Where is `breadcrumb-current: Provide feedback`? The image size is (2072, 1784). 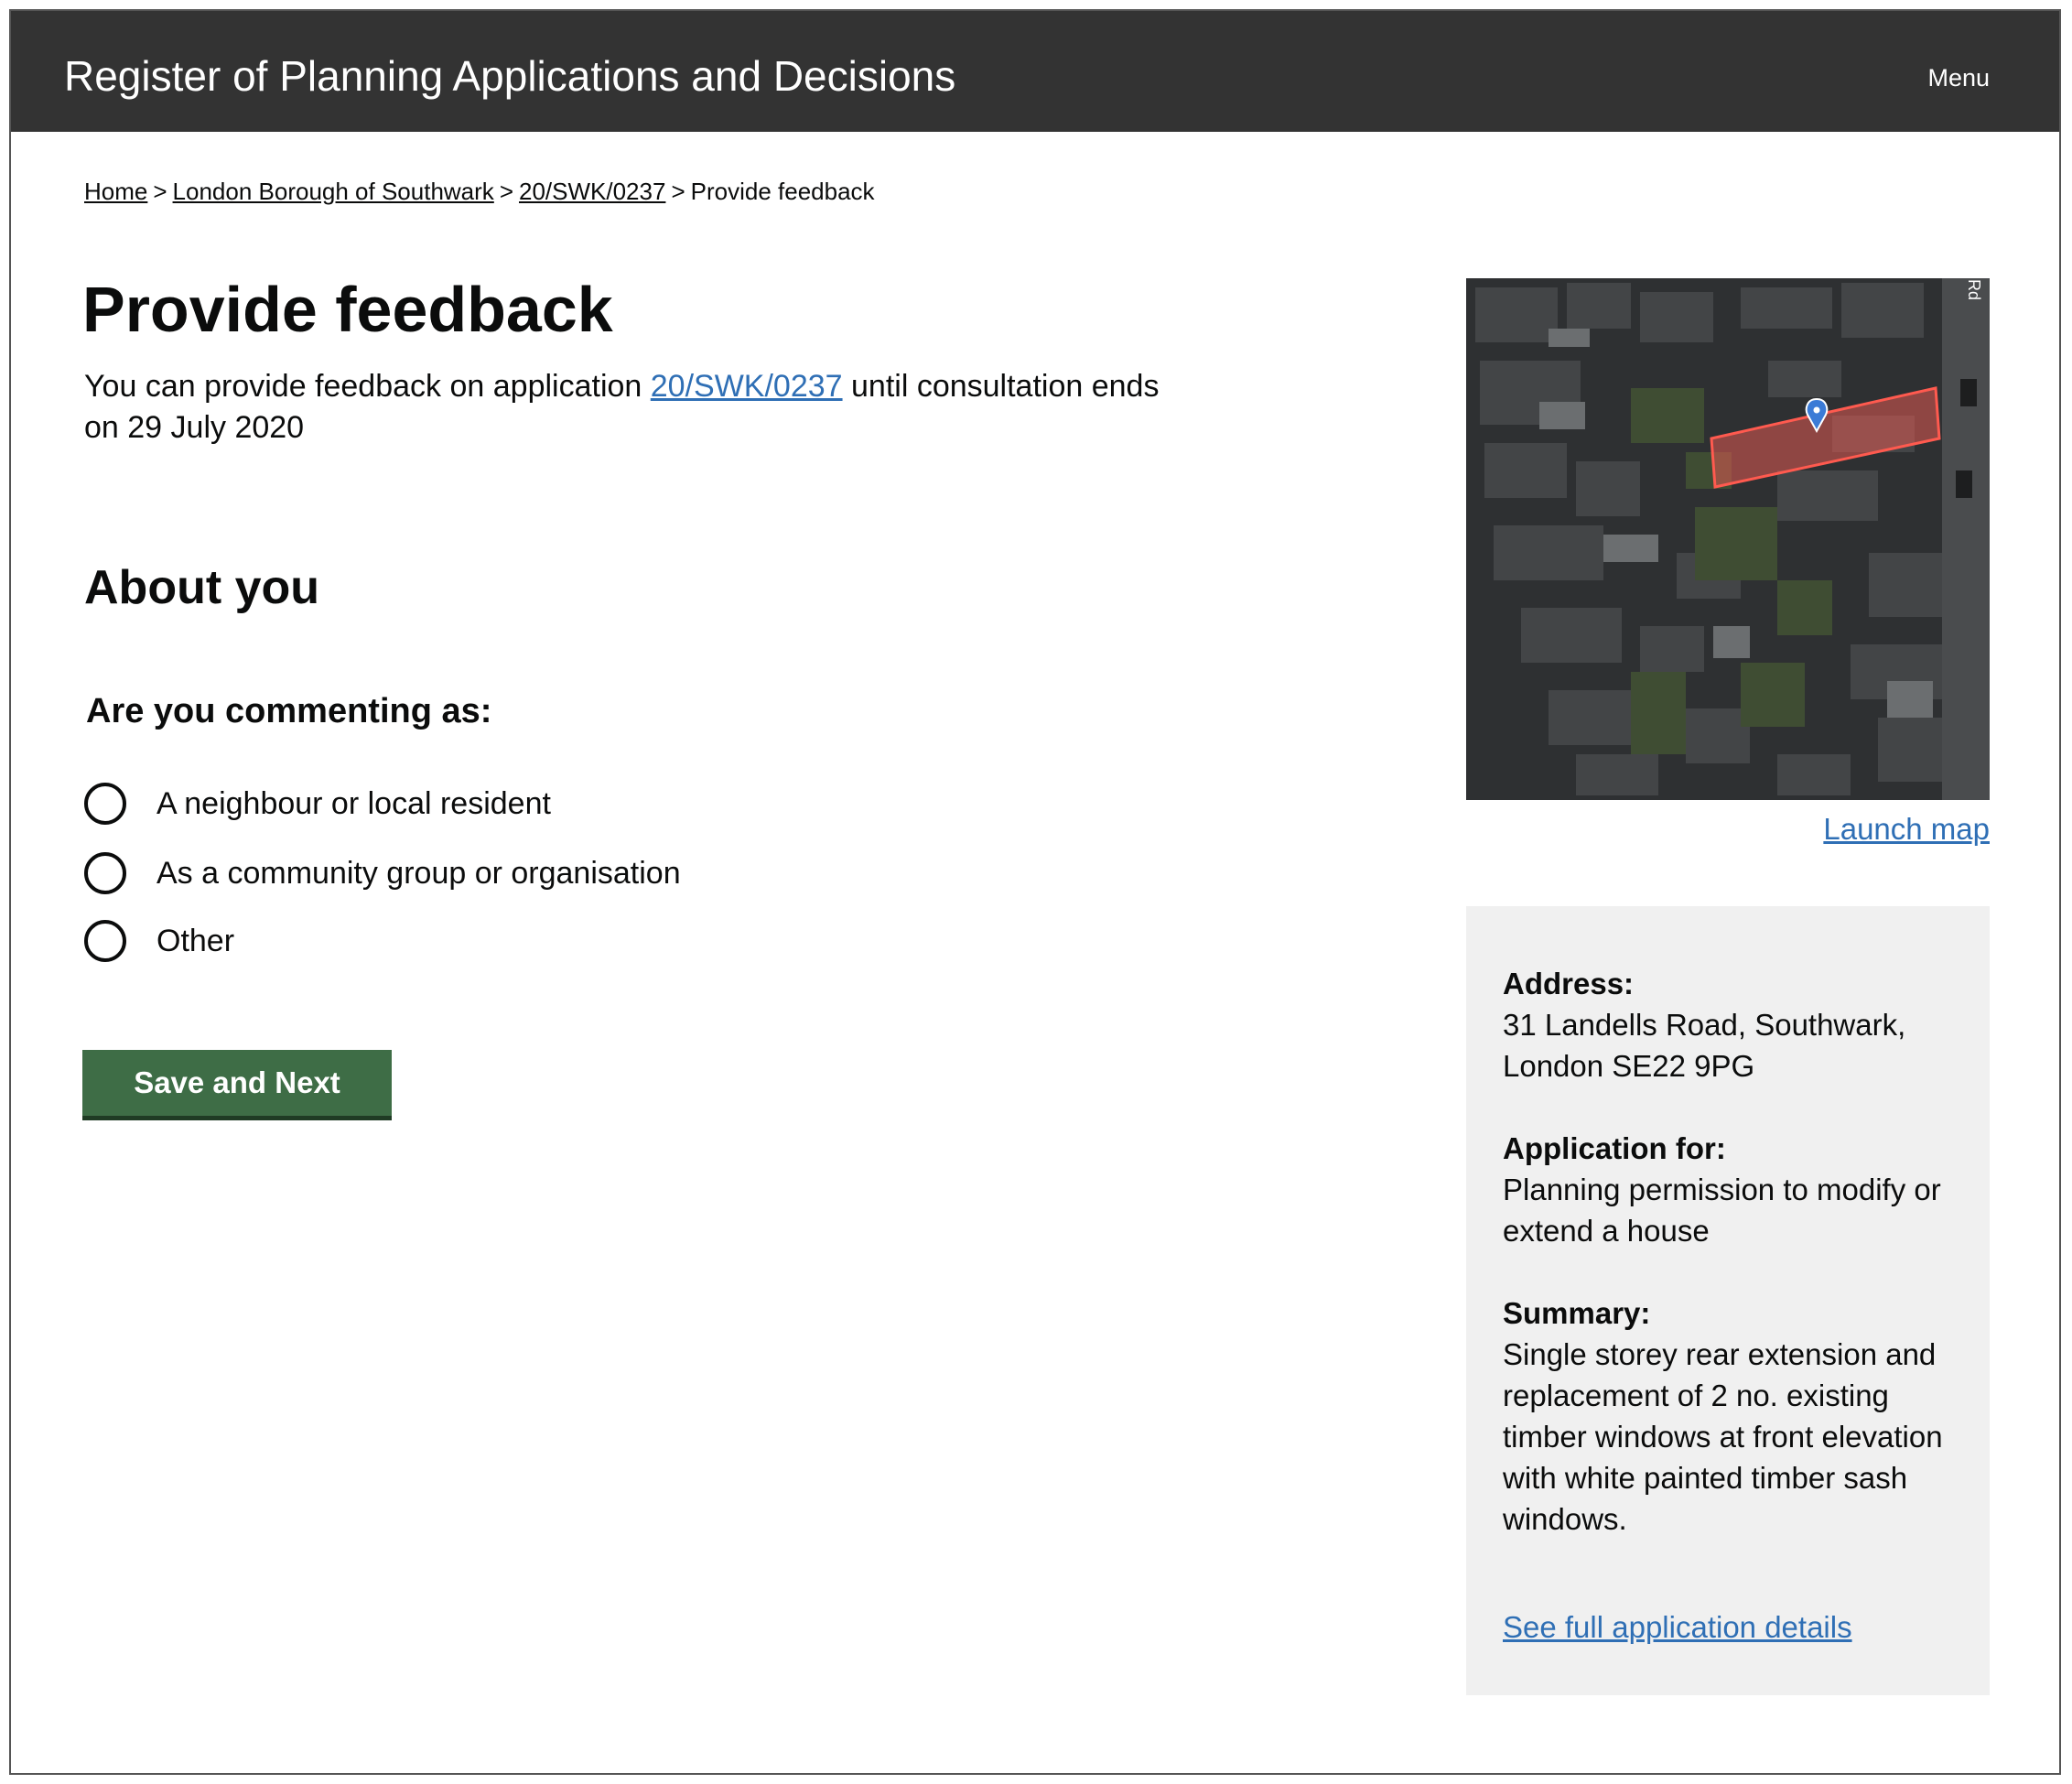
breadcrumb-current: Provide feedback is located at coordinates (782, 192).